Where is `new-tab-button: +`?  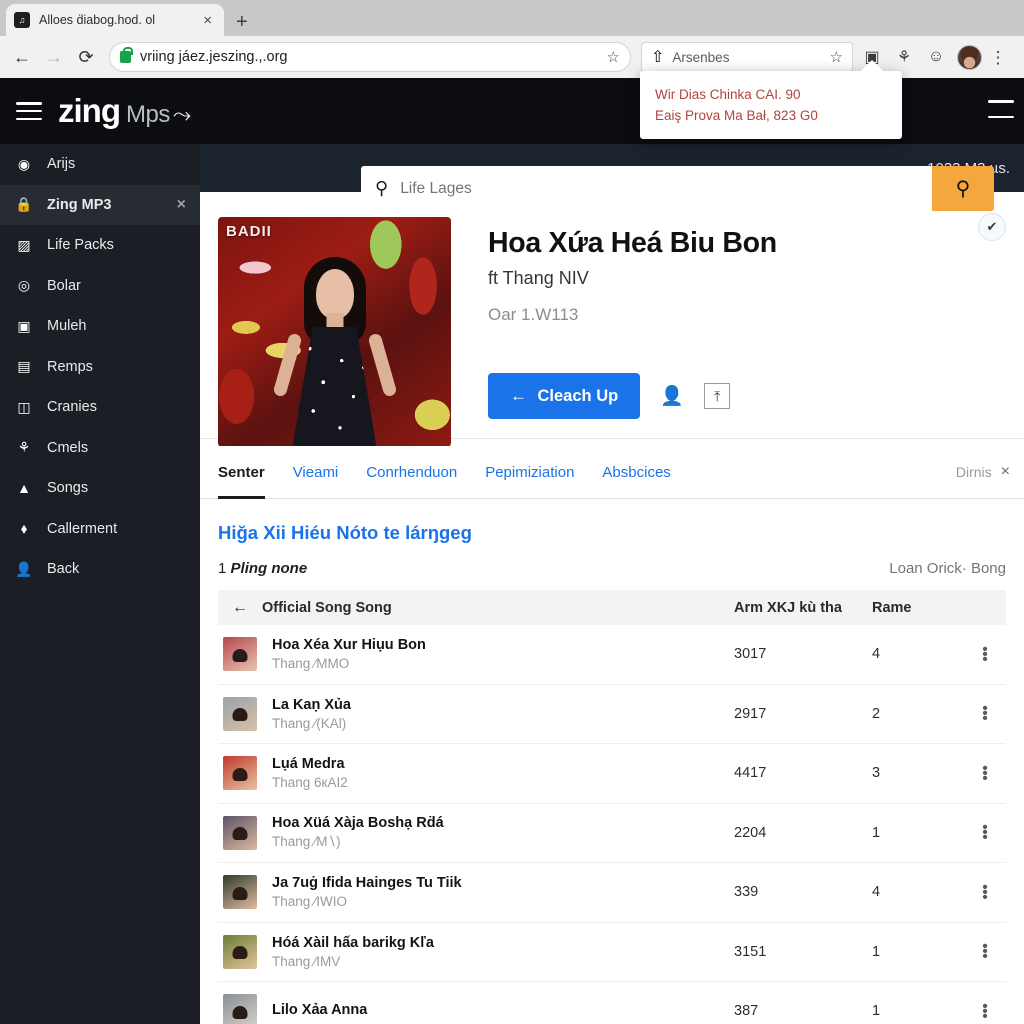 new-tab-button: + is located at coordinates (242, 22).